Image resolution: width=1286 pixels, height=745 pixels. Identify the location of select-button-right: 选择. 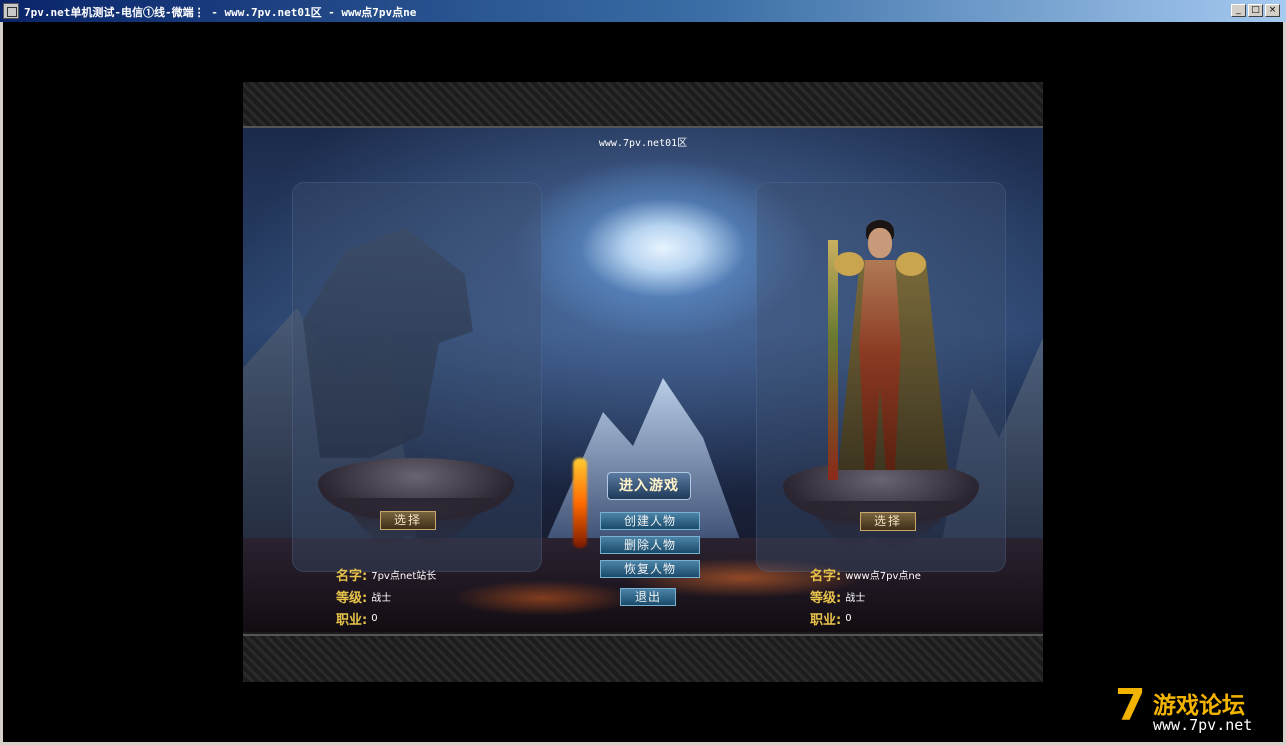
(888, 521).